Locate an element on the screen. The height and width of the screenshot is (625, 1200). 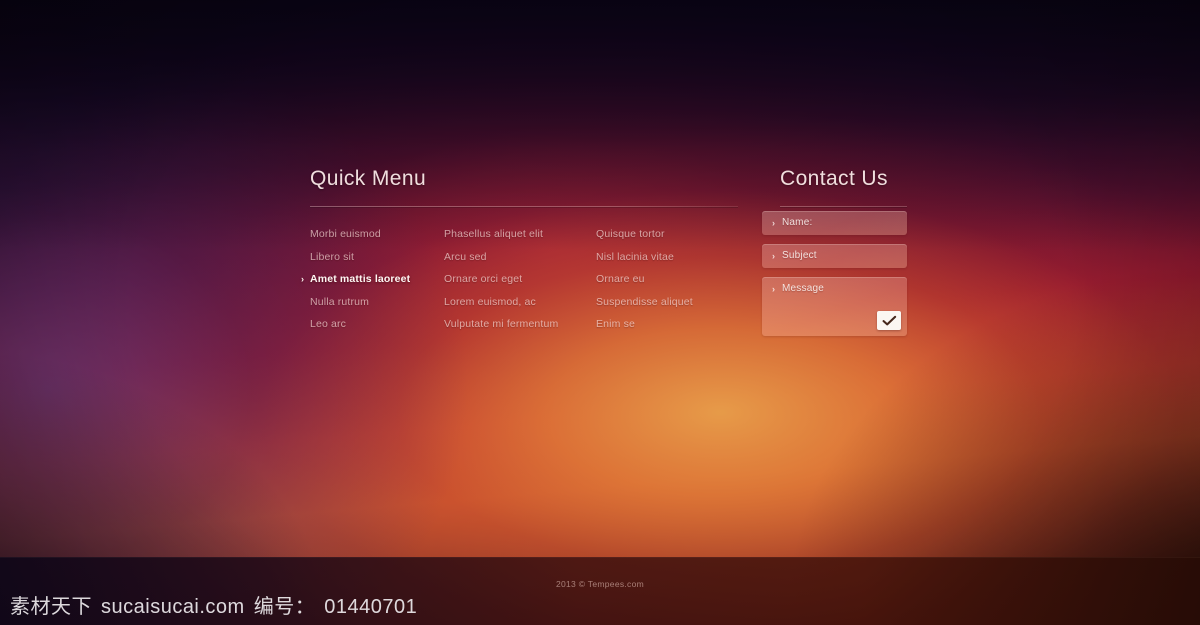
name-field: › Name: is located at coordinates (834, 223).